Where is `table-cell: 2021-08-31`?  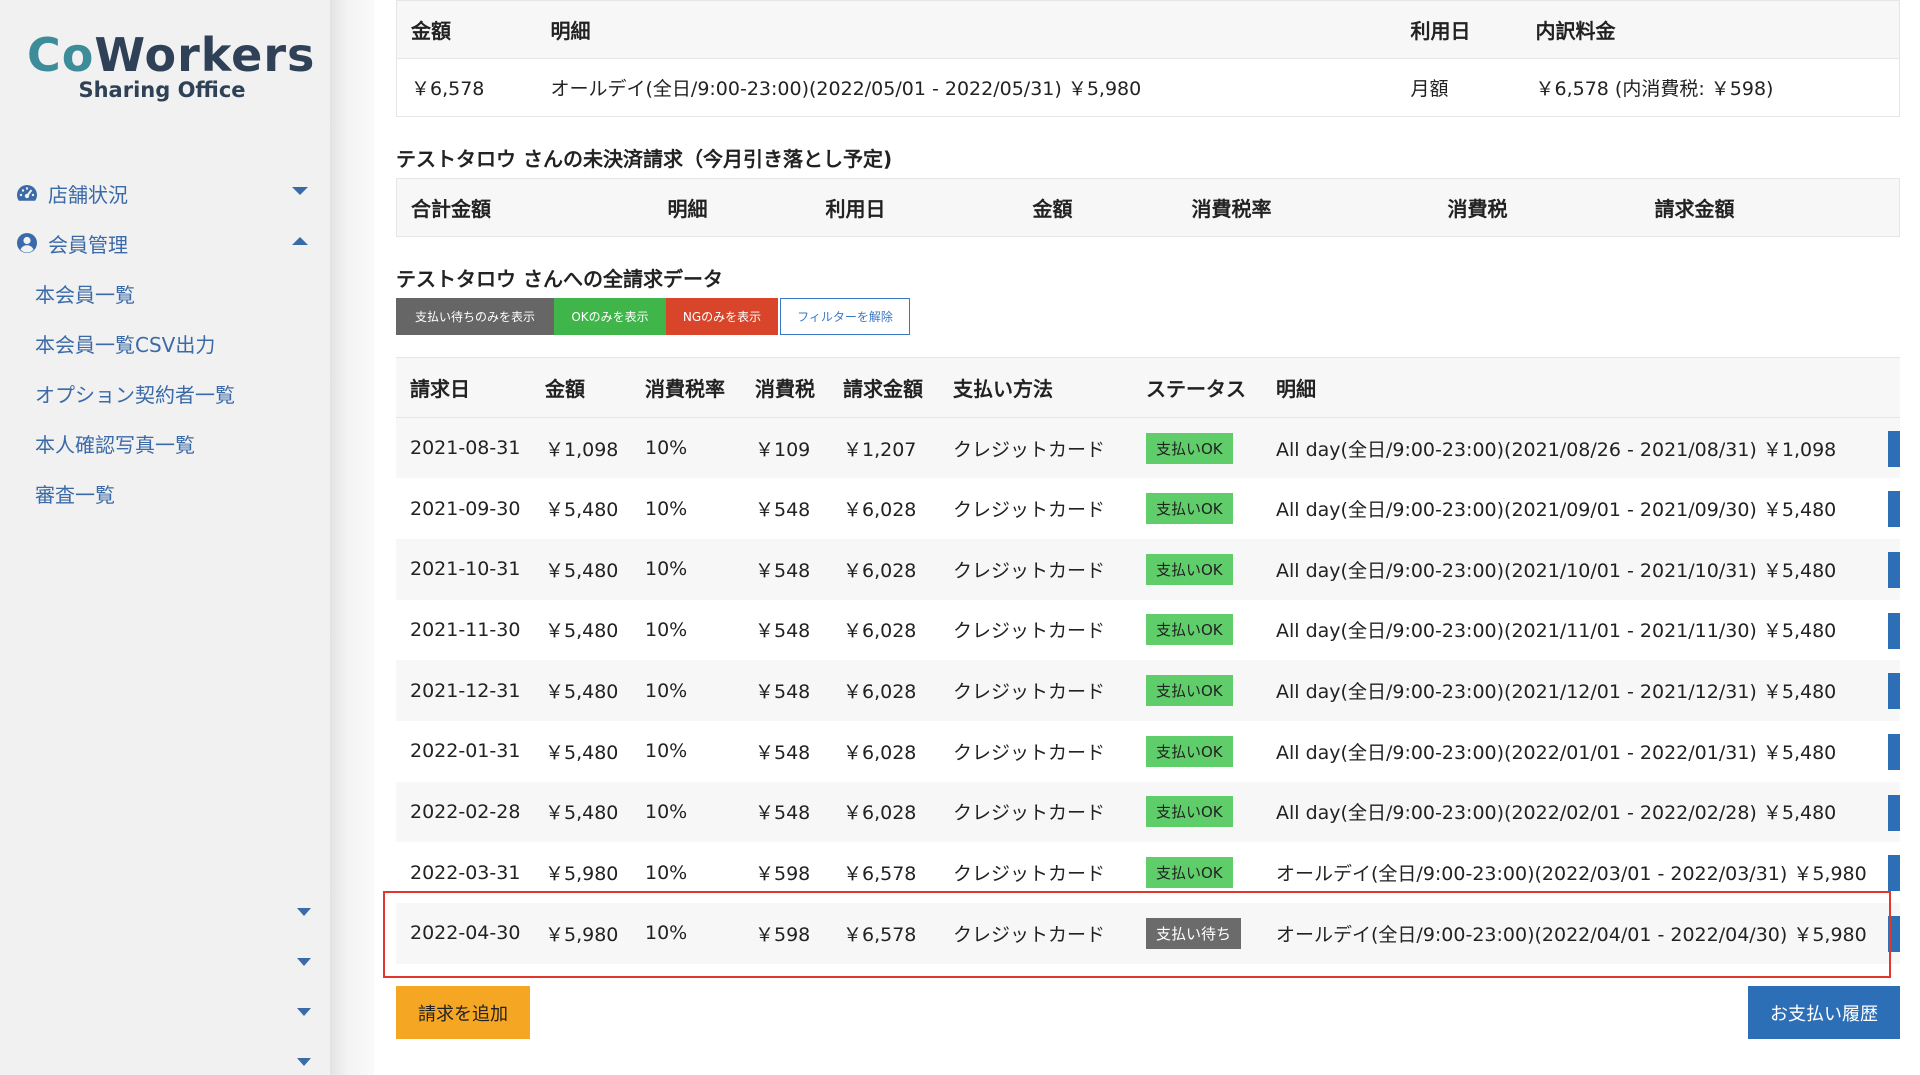
table-cell: 2021-08-31 is located at coordinates (463, 448).